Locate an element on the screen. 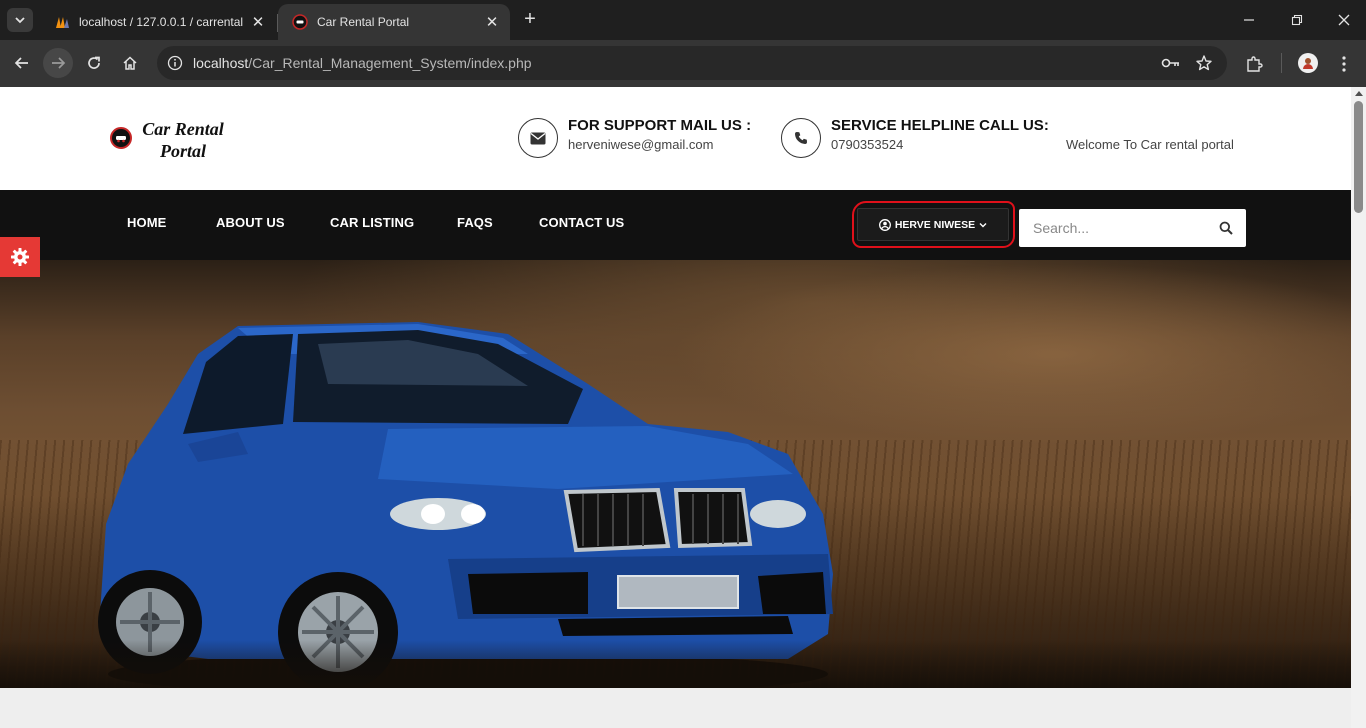  page-scrollbar is located at coordinates (1358, 407).